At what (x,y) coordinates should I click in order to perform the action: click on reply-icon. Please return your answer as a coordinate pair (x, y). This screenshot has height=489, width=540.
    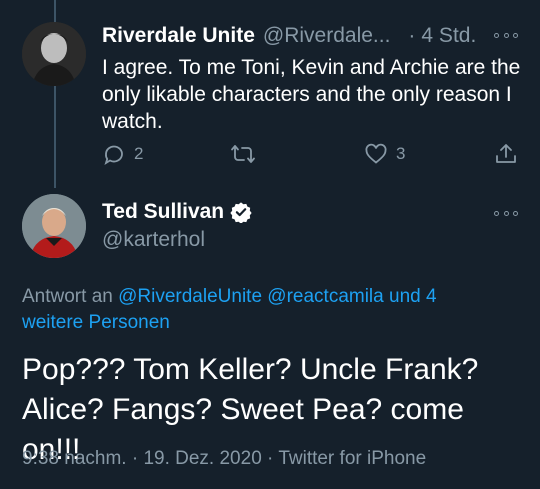
    Looking at the image, I should click on (113, 155).